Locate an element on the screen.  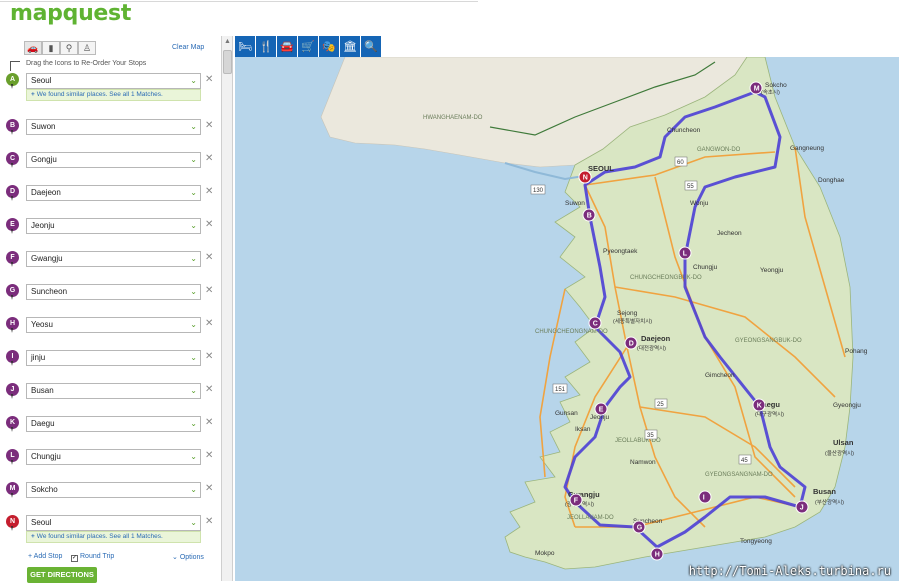
stop-marker-icon: A is located at coordinates (12, 79).